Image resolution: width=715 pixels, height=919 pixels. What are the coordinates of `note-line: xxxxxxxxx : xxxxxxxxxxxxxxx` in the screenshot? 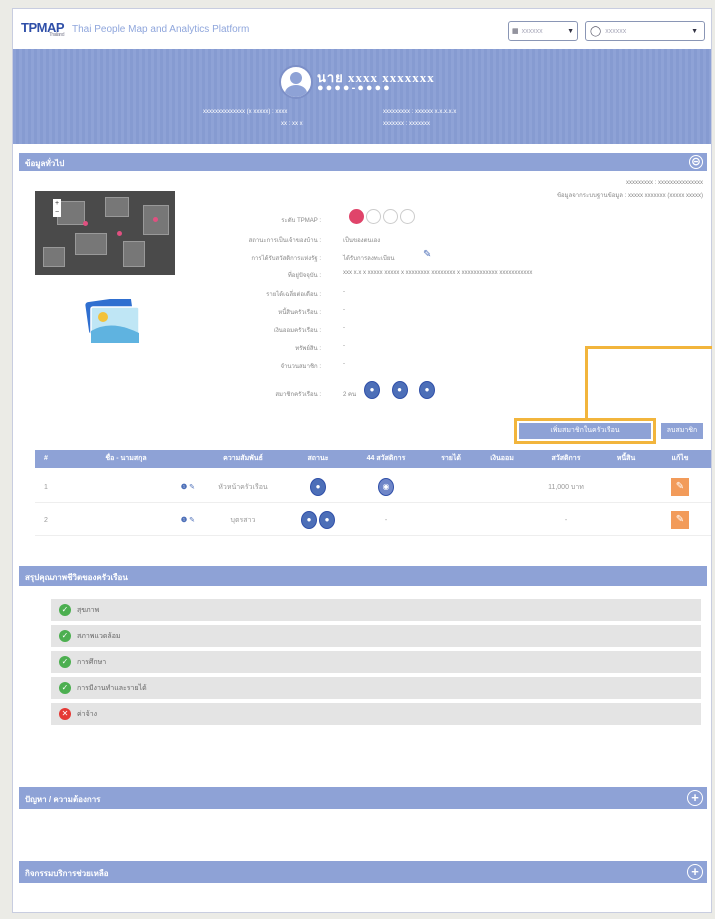 It's located at (664, 183).